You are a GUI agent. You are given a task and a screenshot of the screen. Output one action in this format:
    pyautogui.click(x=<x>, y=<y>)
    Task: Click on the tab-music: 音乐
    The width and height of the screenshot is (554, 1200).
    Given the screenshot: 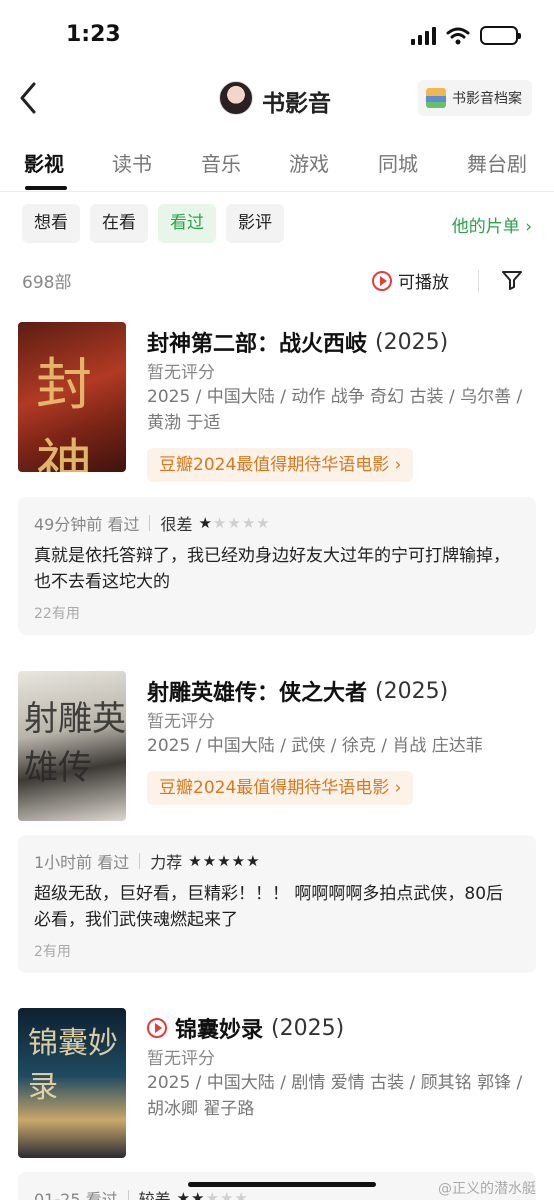 What is the action you would take?
    pyautogui.click(x=221, y=162)
    